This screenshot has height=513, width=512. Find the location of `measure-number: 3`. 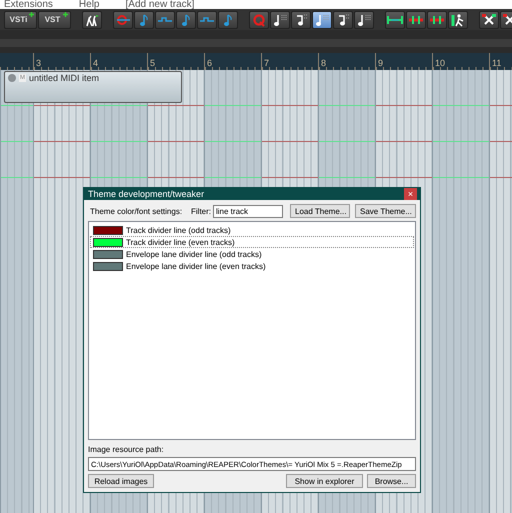

measure-number: 3 is located at coordinates (38, 63).